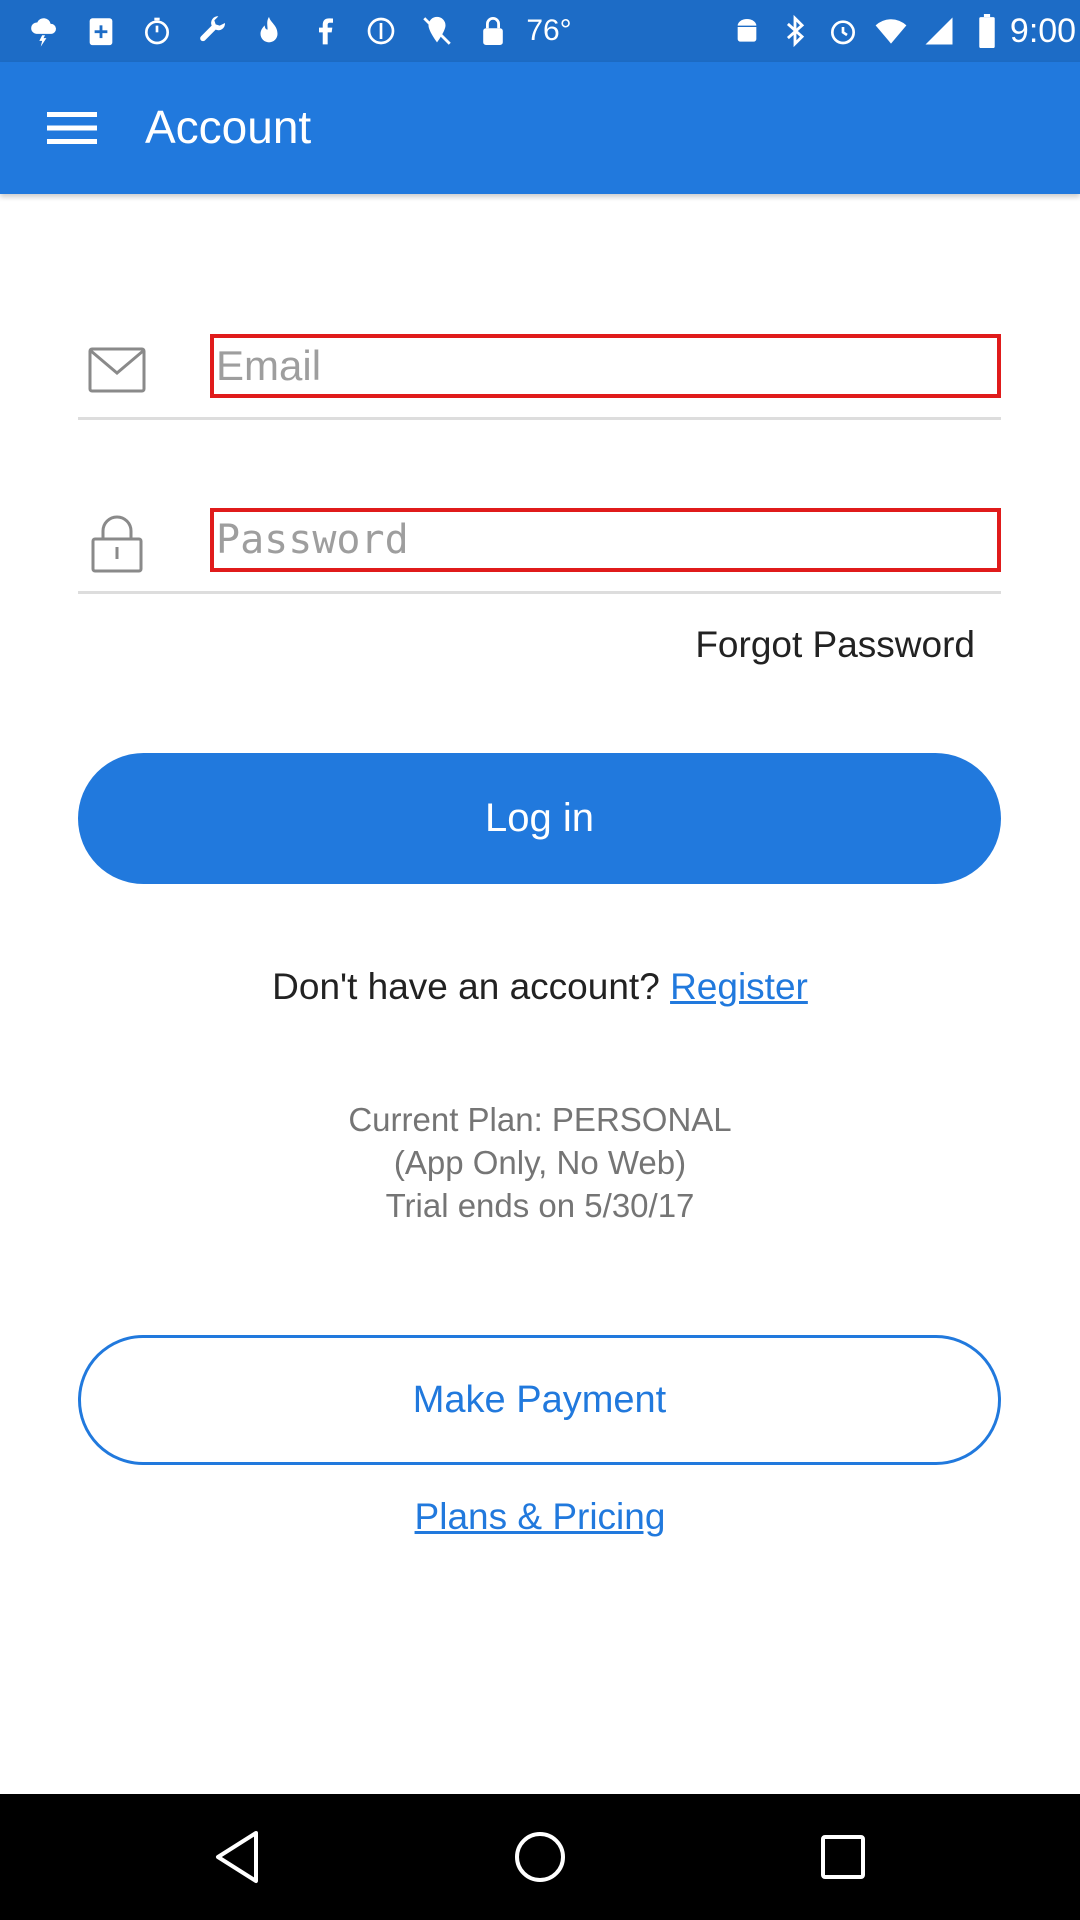 This screenshot has height=1920, width=1080. Describe the element at coordinates (540, 1119) in the screenshot. I see `plan-line-1: Current Plan: PERSONAL` at that location.